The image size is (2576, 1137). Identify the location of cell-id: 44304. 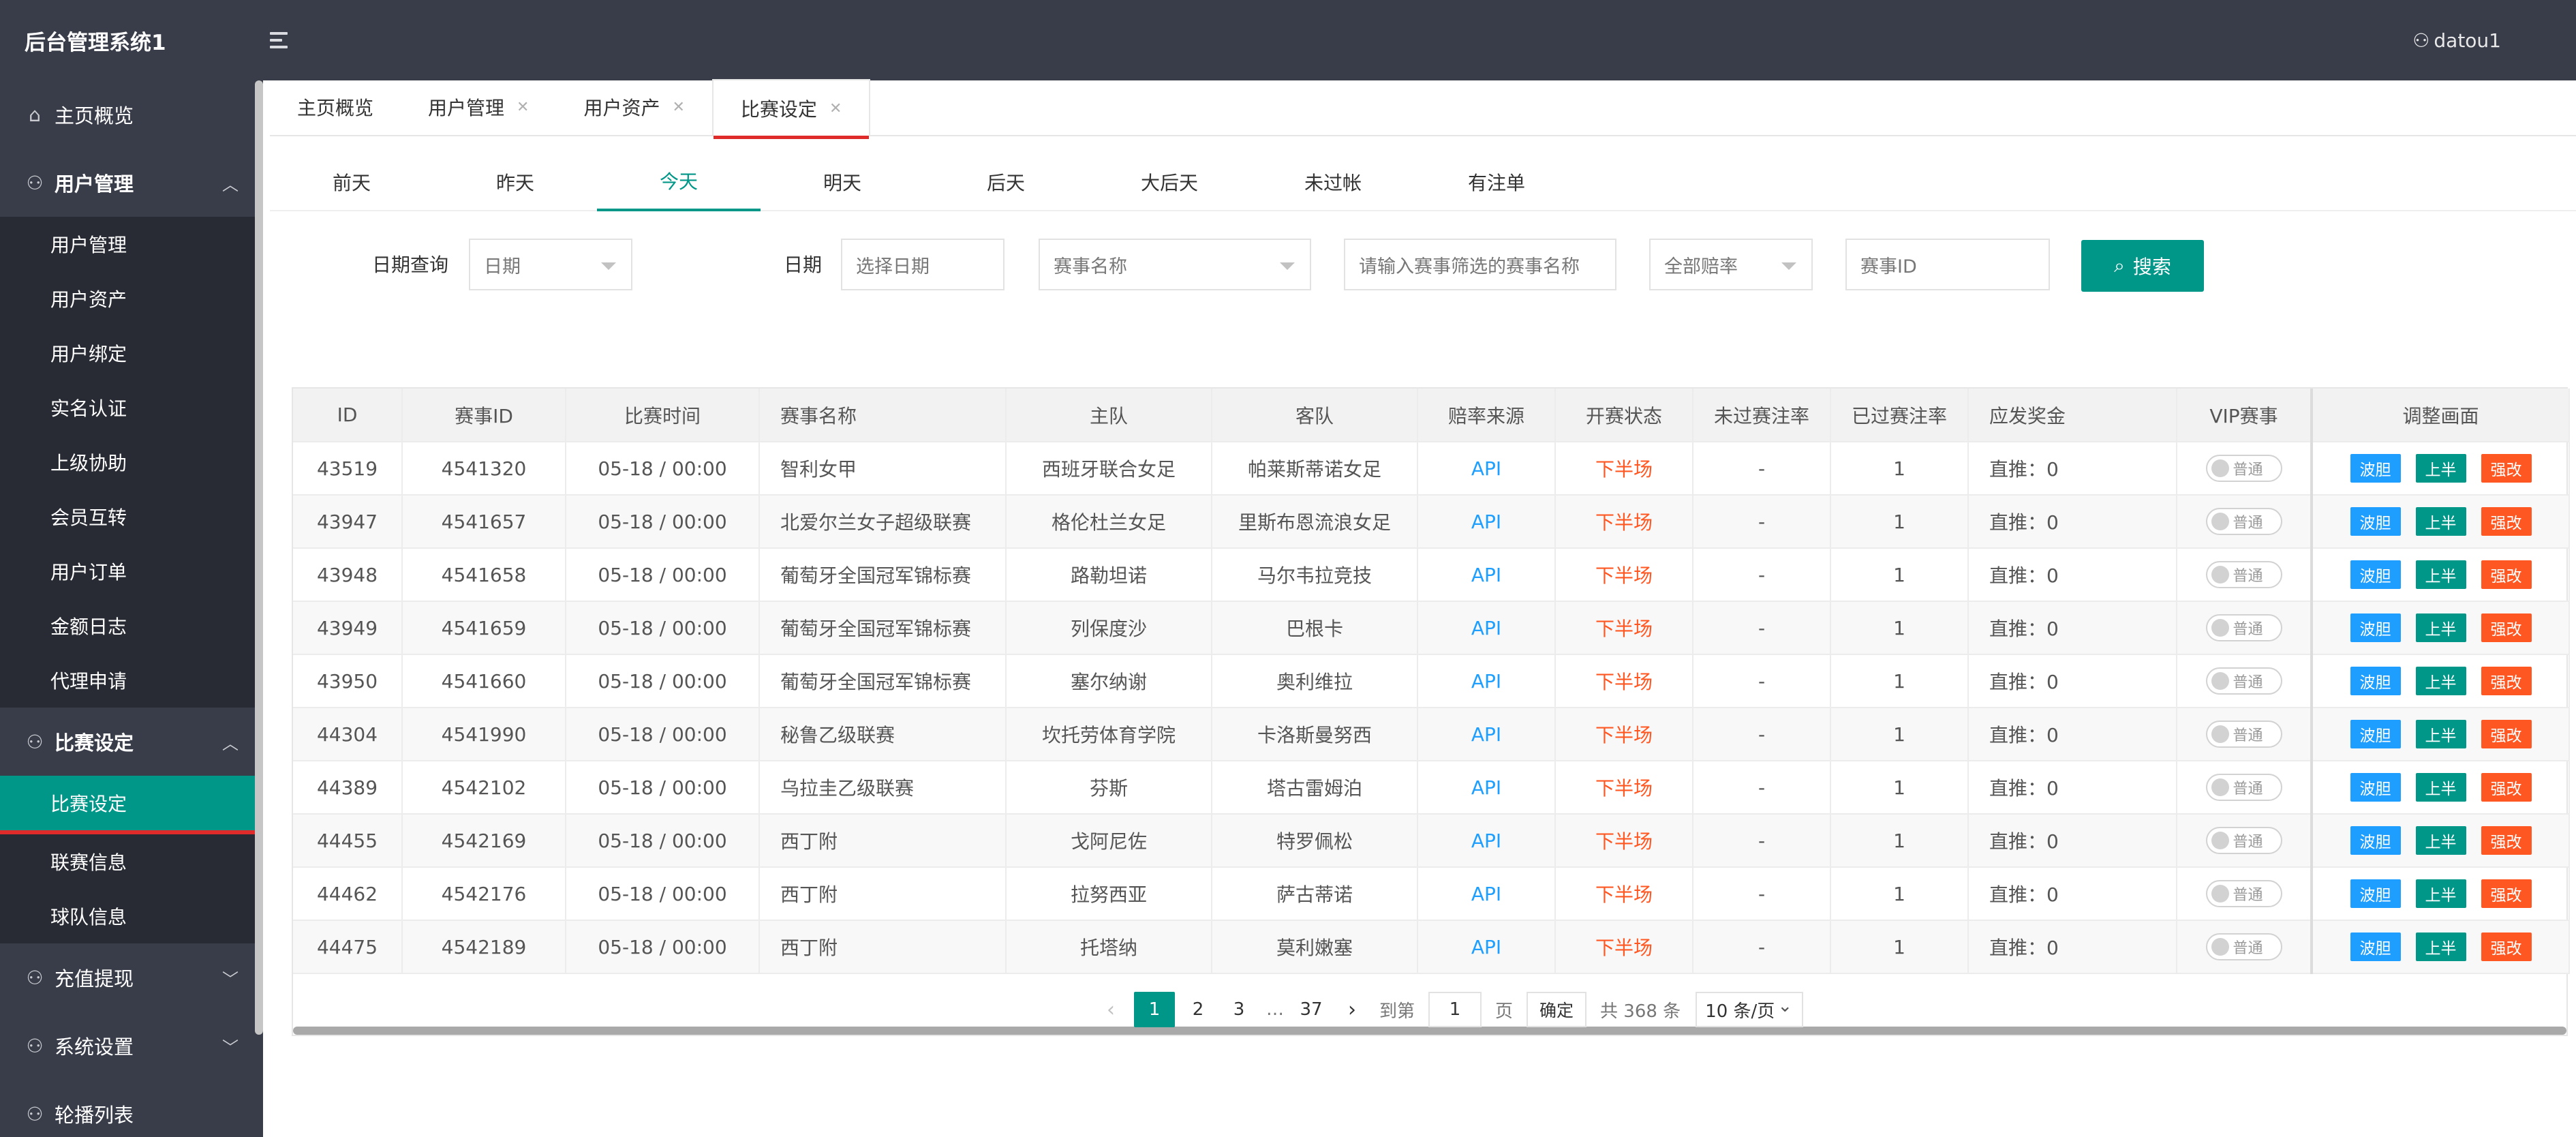
(348, 734).